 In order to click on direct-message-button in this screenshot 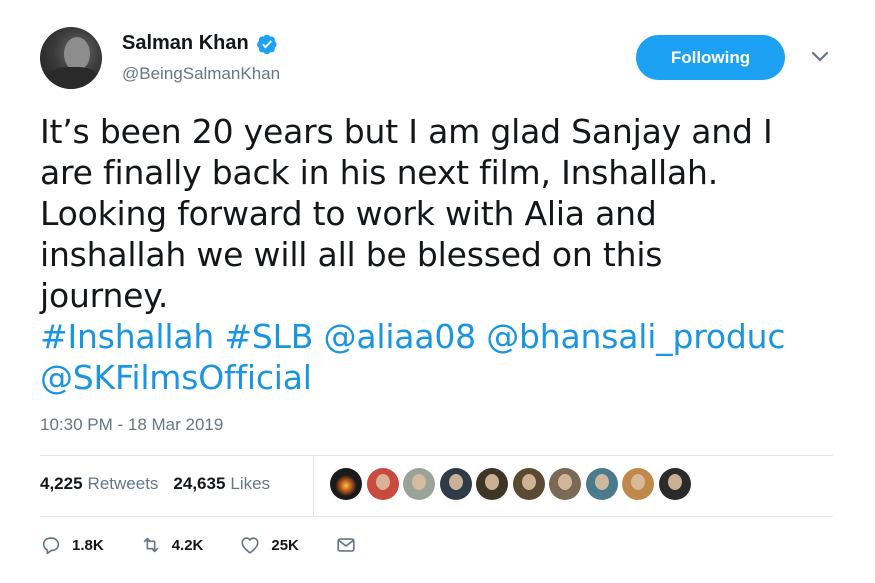, I will do `click(351, 545)`.